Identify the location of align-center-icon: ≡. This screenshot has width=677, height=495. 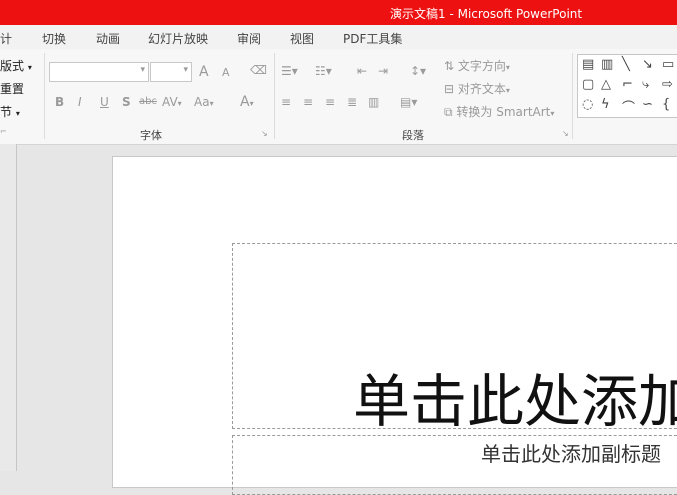
(308, 102).